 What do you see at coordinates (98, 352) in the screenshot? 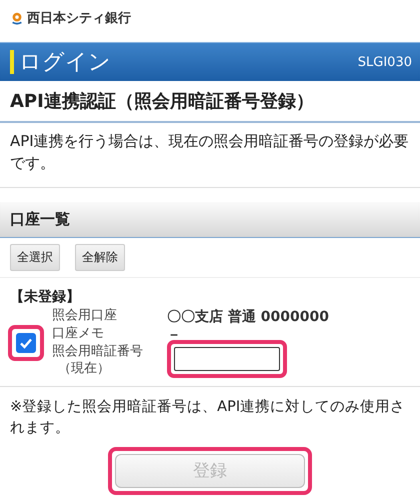
I see `field-label: 照会用暗証番号` at bounding box center [98, 352].